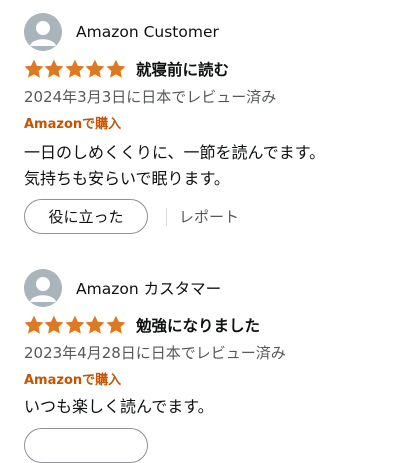  What do you see at coordinates (209, 166) in the screenshot?
I see `review-body: 一日のしめくくりに、一節を読んでます。 気持ちも安らいで眠ります。` at bounding box center [209, 166].